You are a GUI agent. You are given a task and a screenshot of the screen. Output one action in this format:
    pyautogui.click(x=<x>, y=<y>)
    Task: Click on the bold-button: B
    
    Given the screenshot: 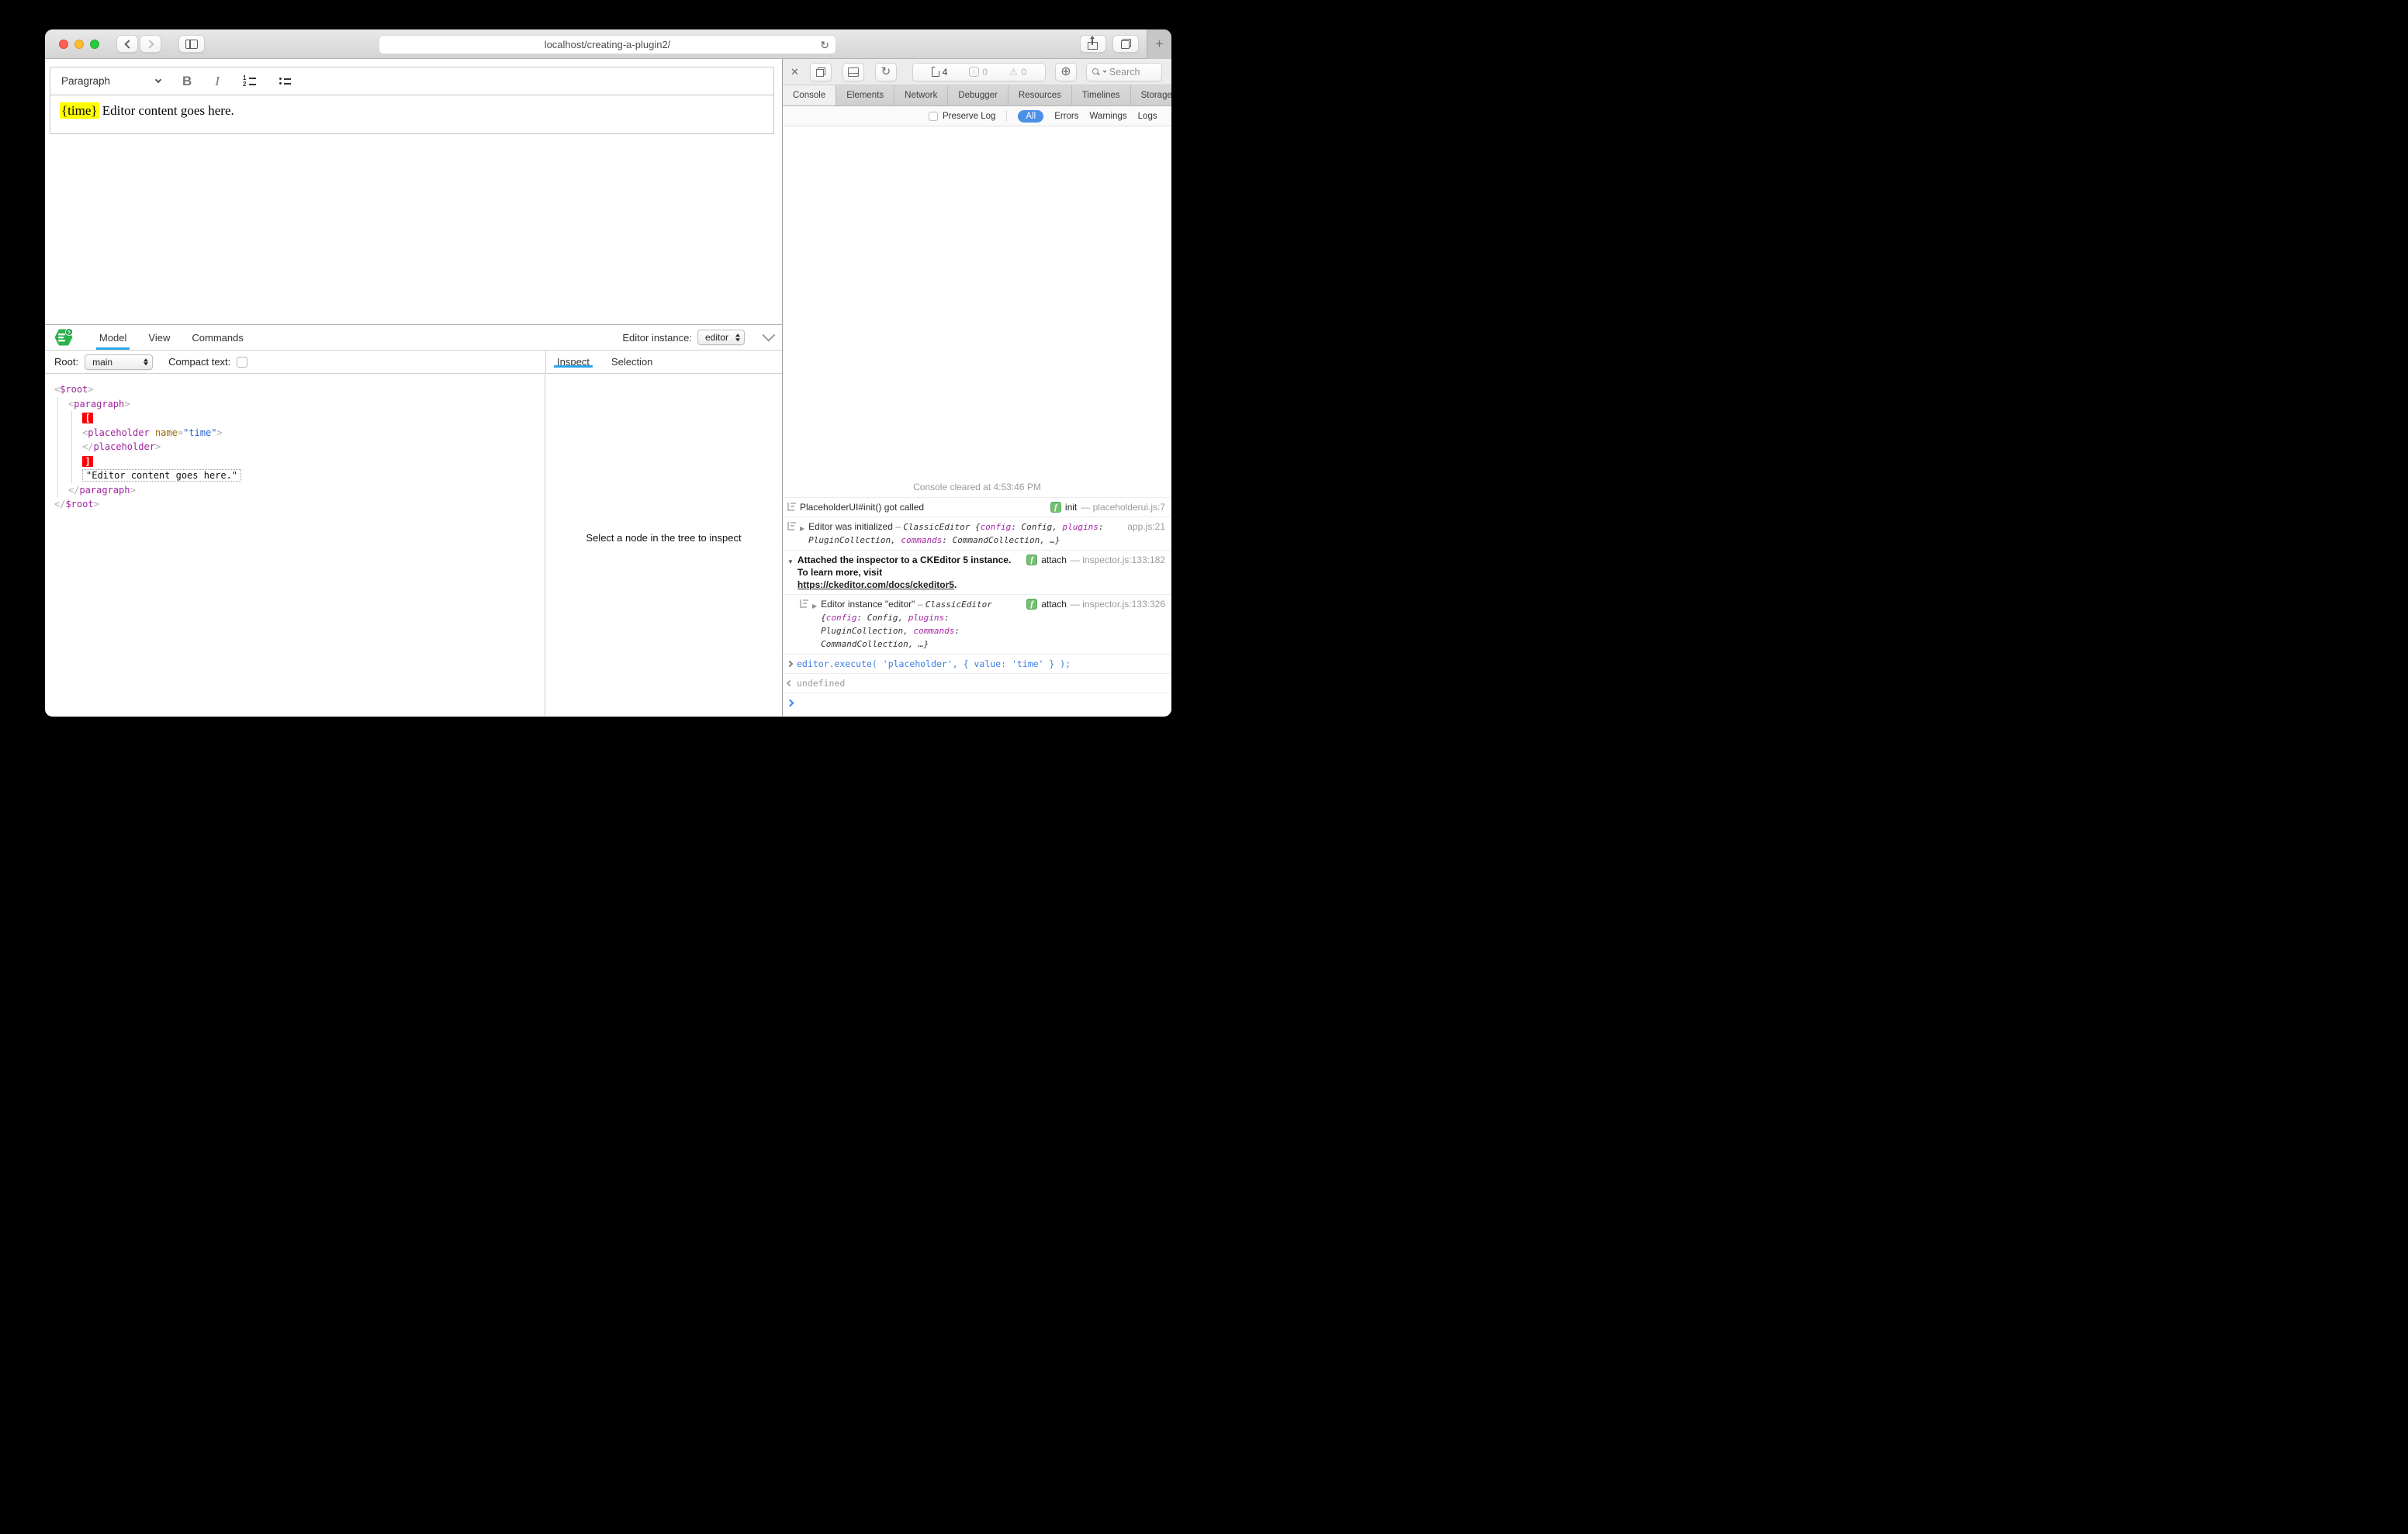 What is the action you would take?
    pyautogui.click(x=187, y=81)
    